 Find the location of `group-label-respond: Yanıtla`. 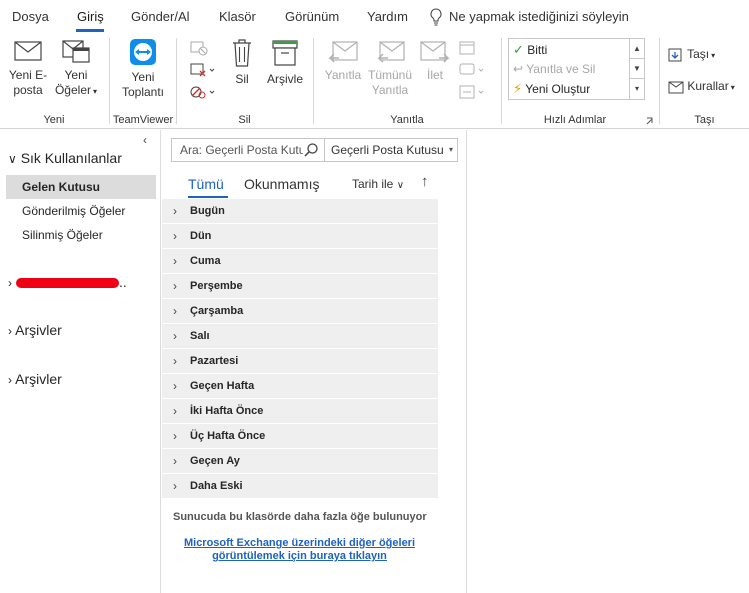

group-label-respond: Yanıtla is located at coordinates (407, 120).